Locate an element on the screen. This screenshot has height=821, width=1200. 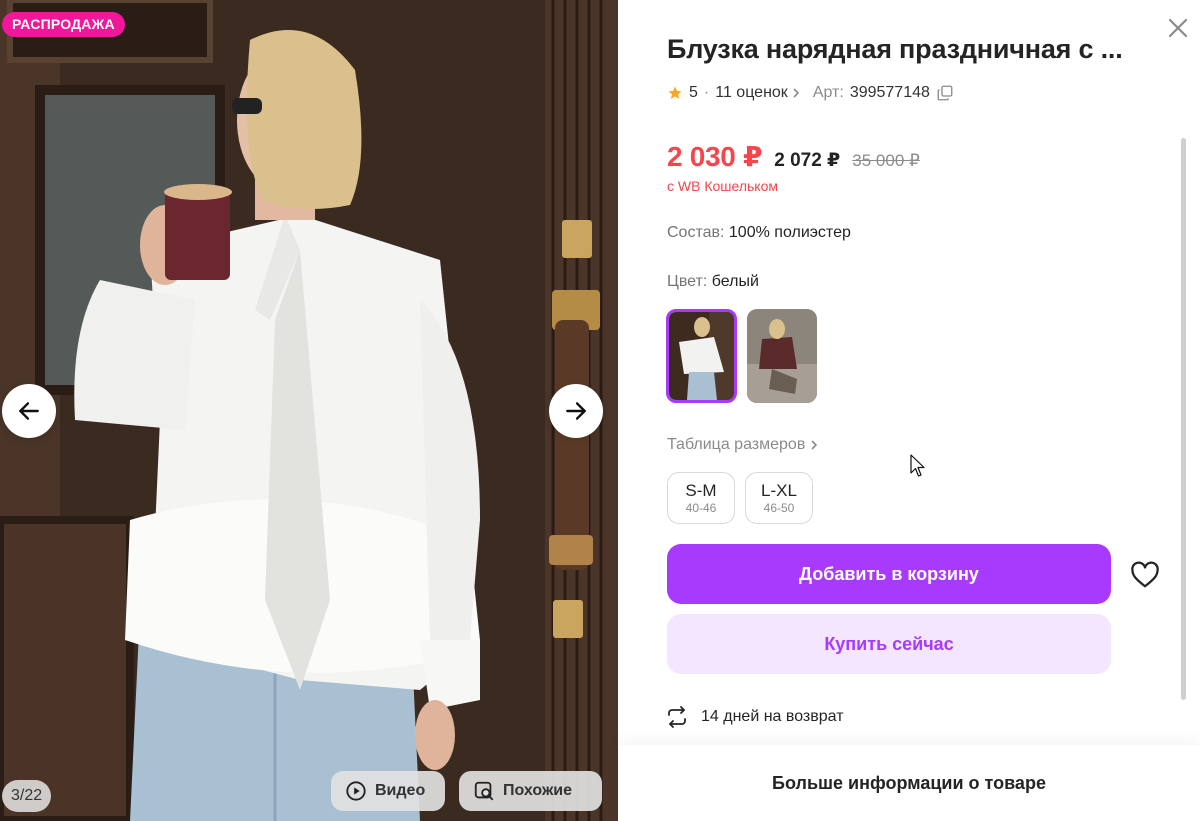
sale-badge: РАСПРОДАЖА is located at coordinates (63, 24).